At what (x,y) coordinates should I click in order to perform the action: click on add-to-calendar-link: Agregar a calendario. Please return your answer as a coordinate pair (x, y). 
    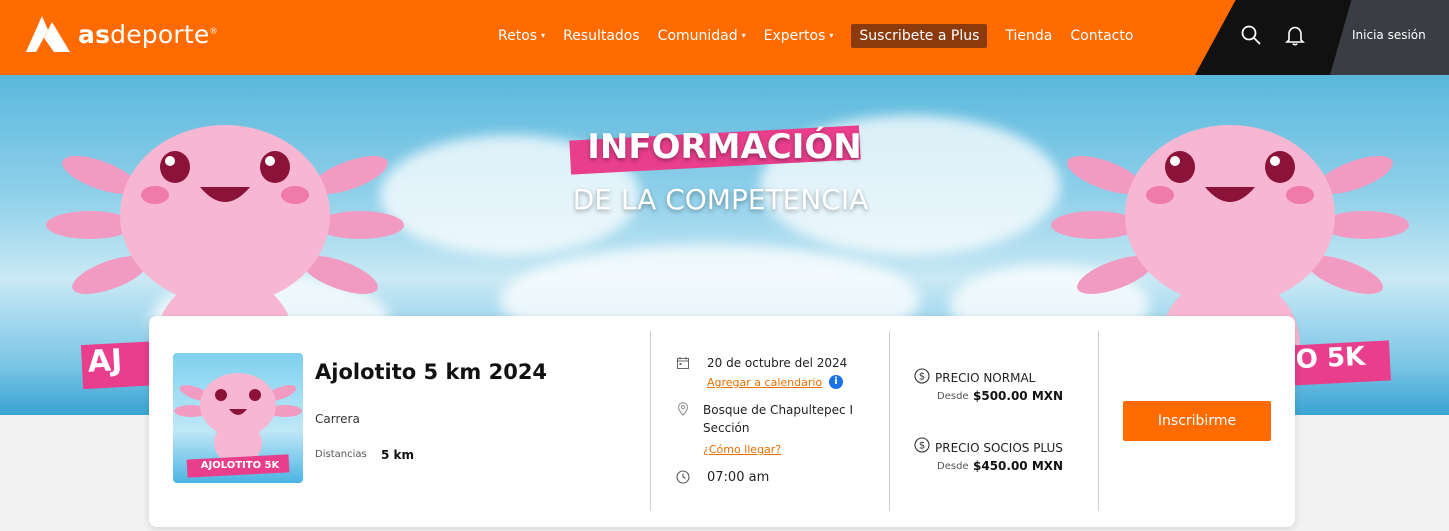
    Looking at the image, I should click on (764, 382).